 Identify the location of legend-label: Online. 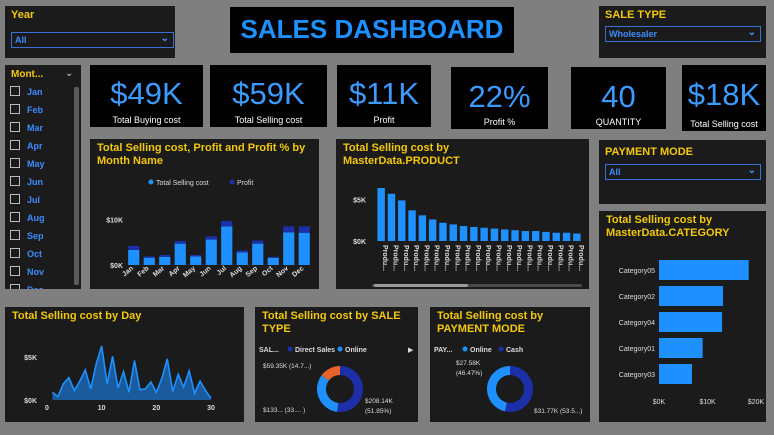
(356, 350).